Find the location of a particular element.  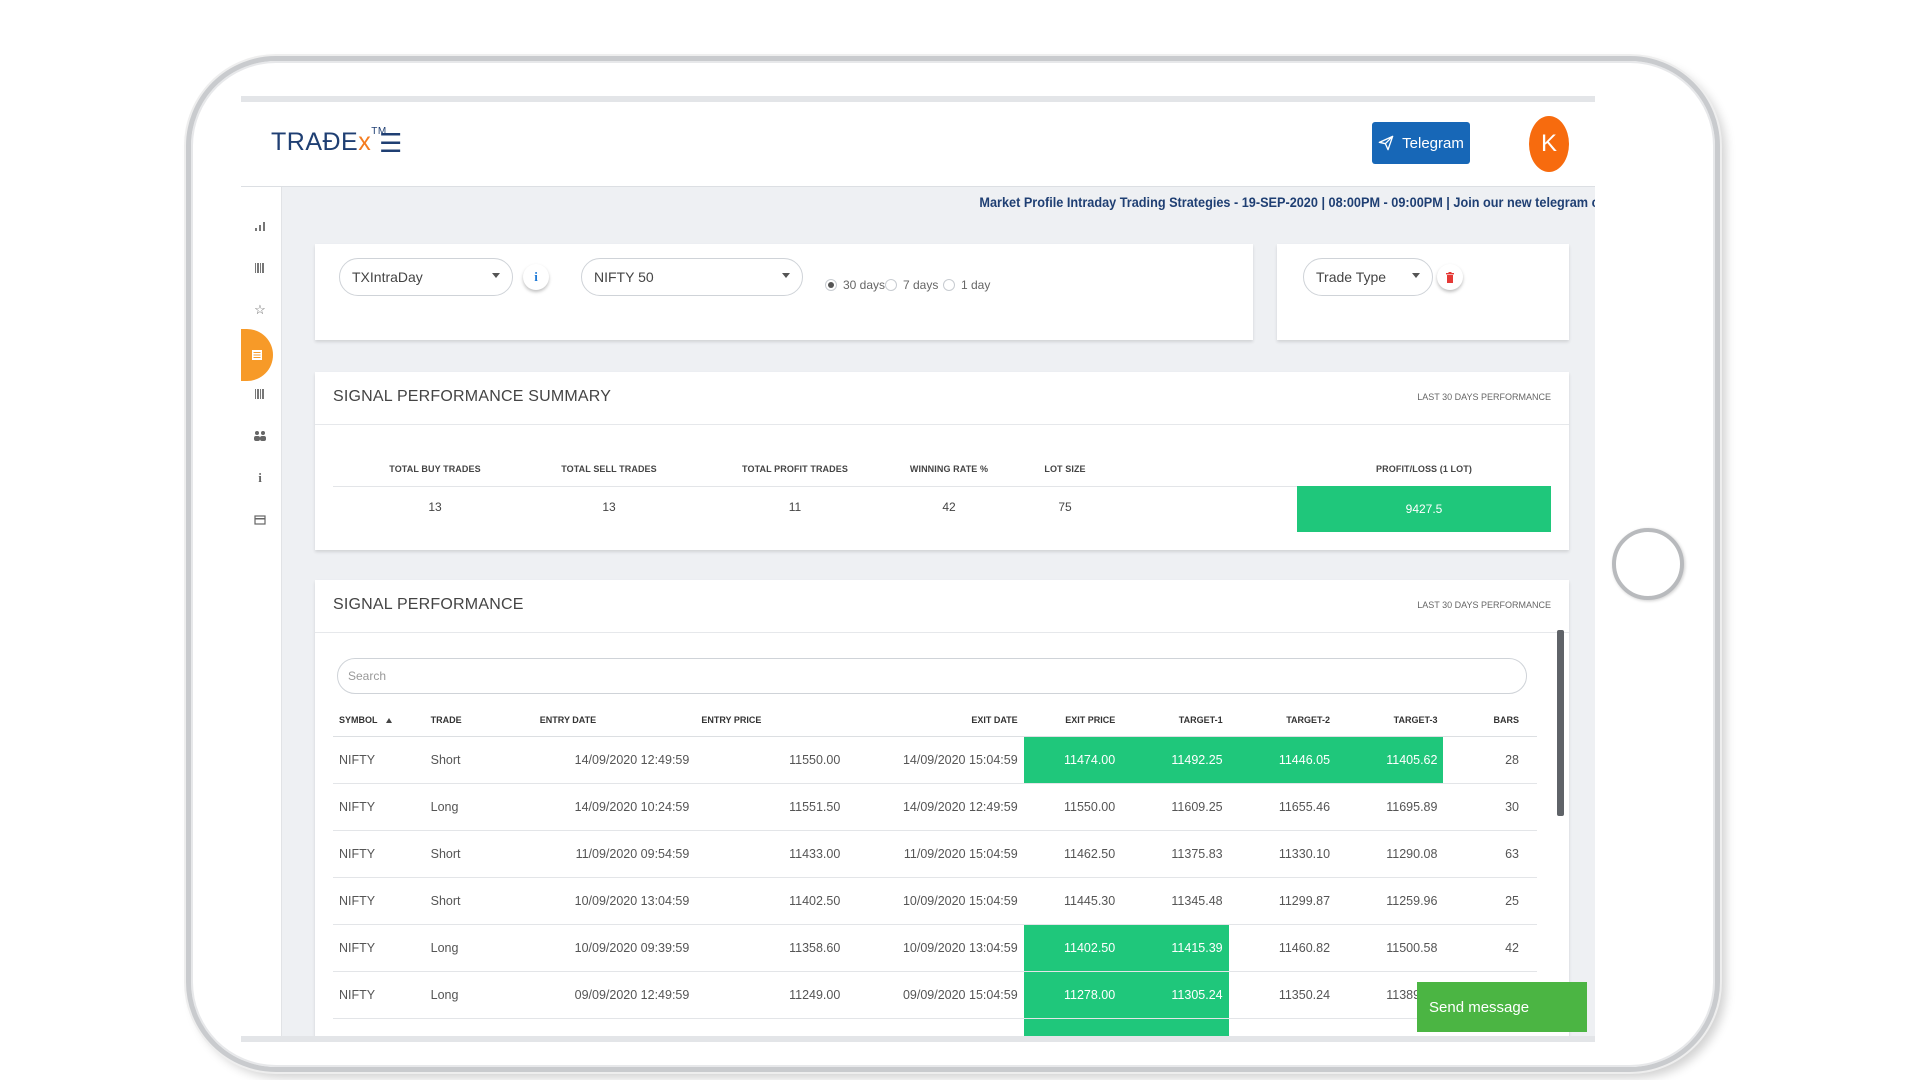

barcode-icon is located at coordinates (260, 268).